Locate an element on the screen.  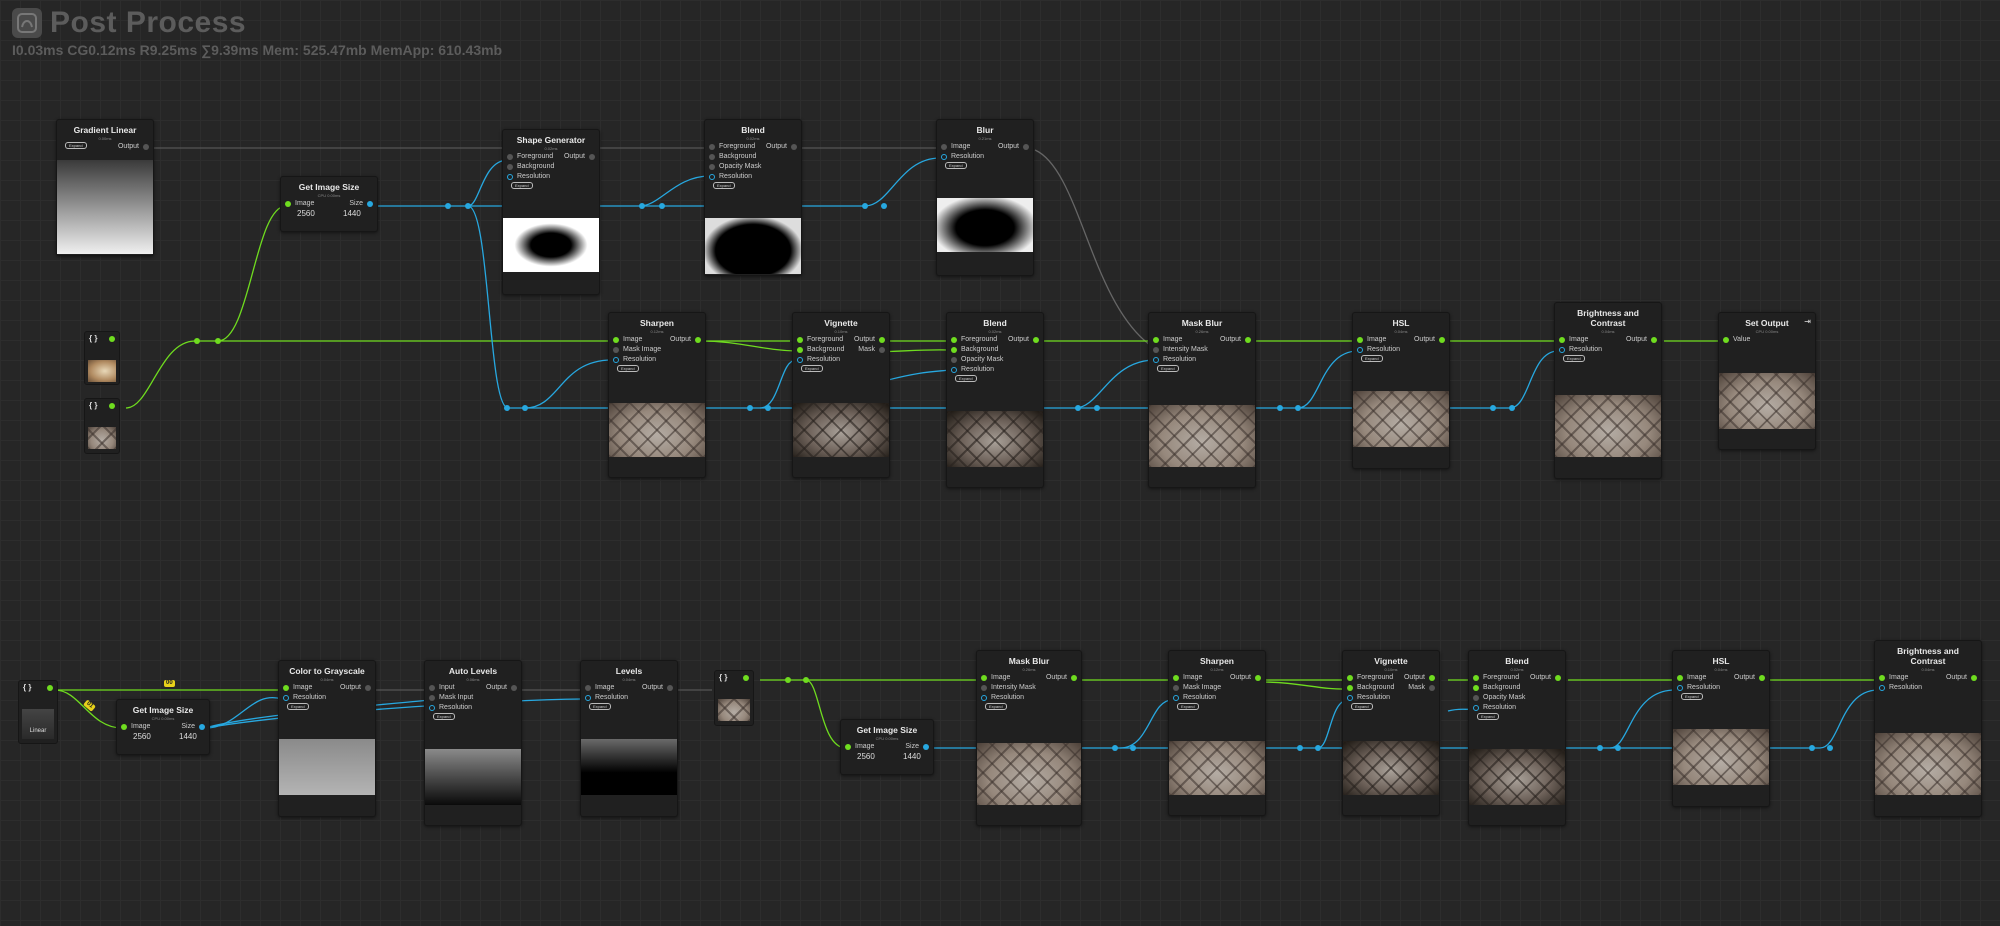
variable-node-linear: { } Linear is located at coordinates (38, 712).